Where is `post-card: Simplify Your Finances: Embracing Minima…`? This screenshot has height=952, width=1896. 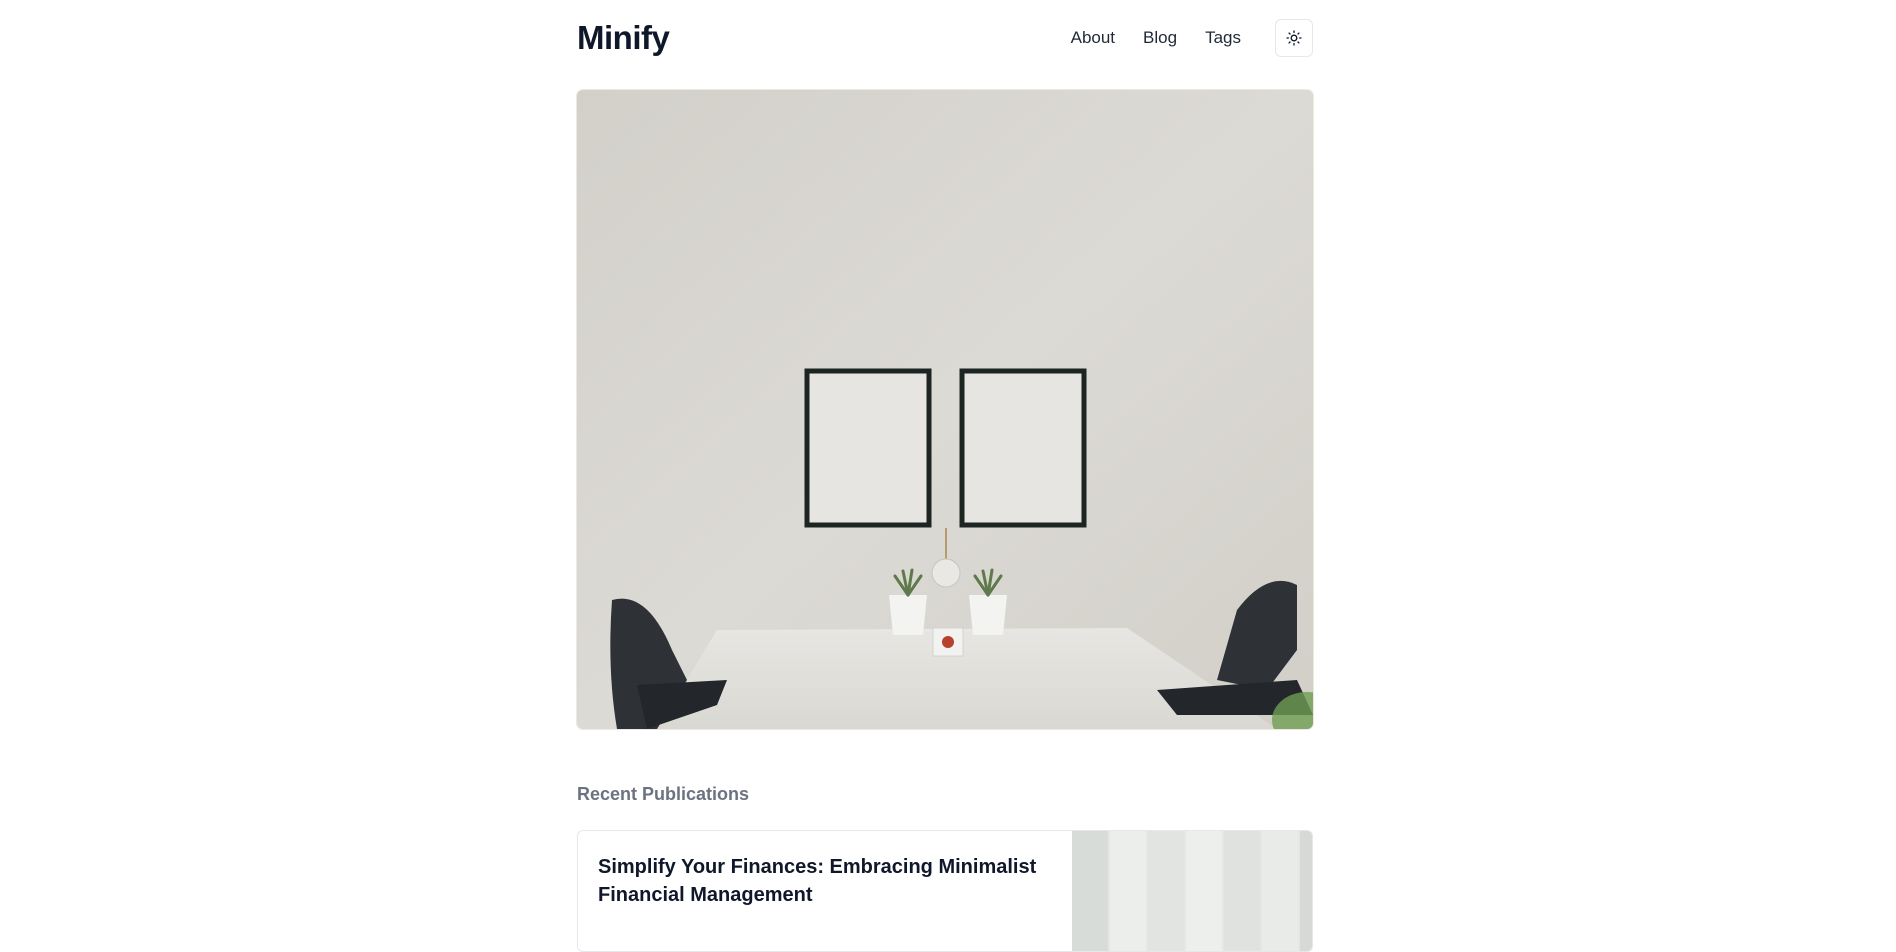 post-card: Simplify Your Finances: Embracing Minima… is located at coordinates (945, 891).